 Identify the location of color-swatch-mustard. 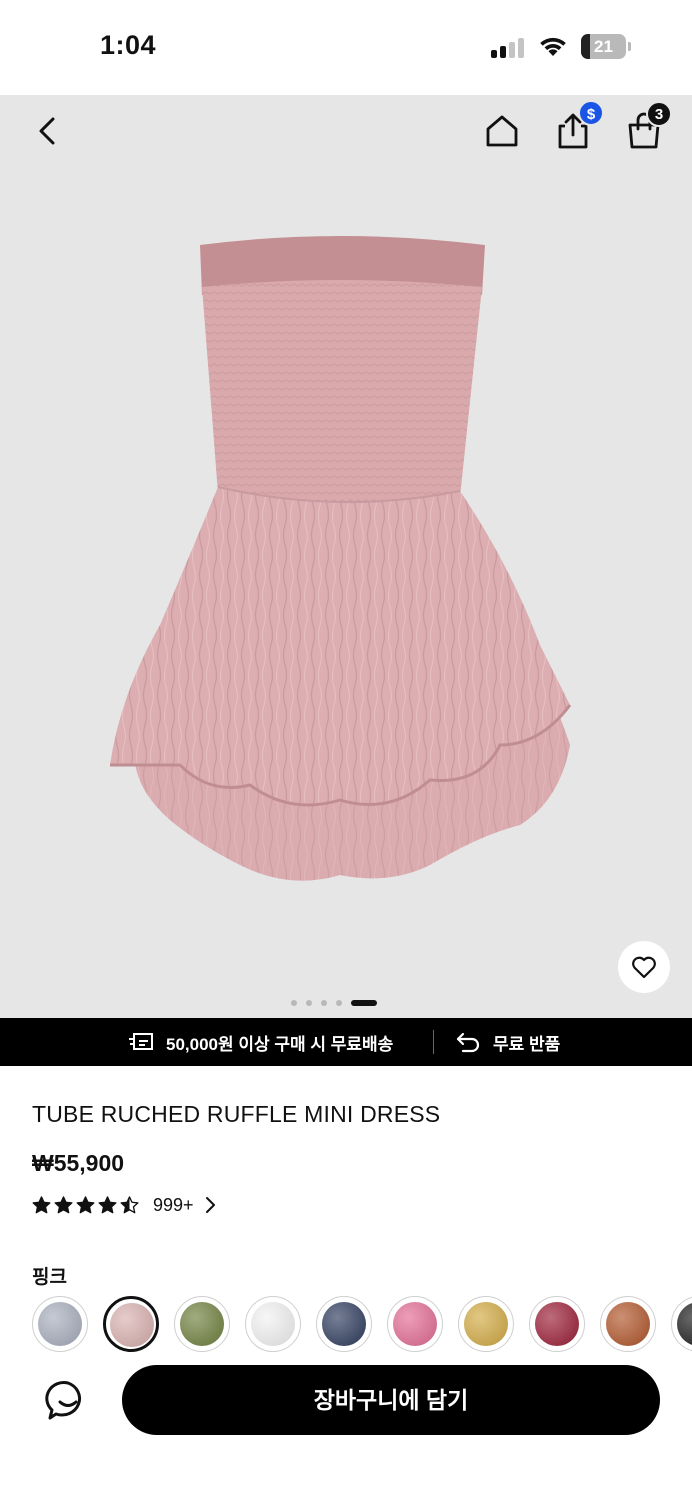
(486, 1324).